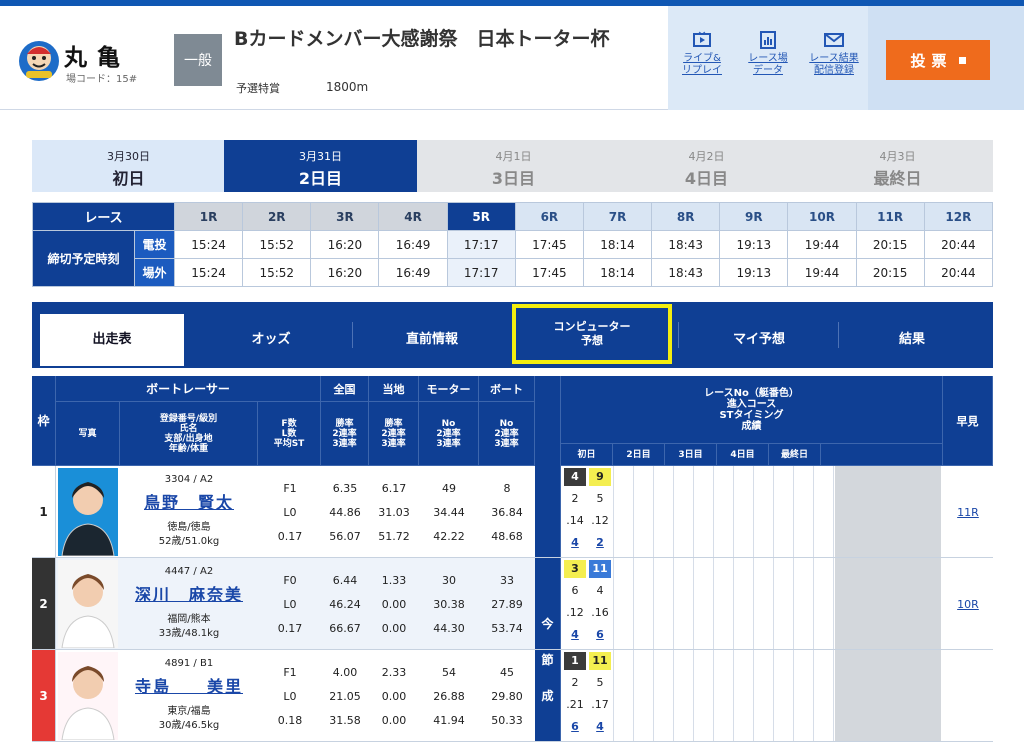  Describe the element at coordinates (600, 590) in the screenshot. I see `series-s2: 4` at that location.